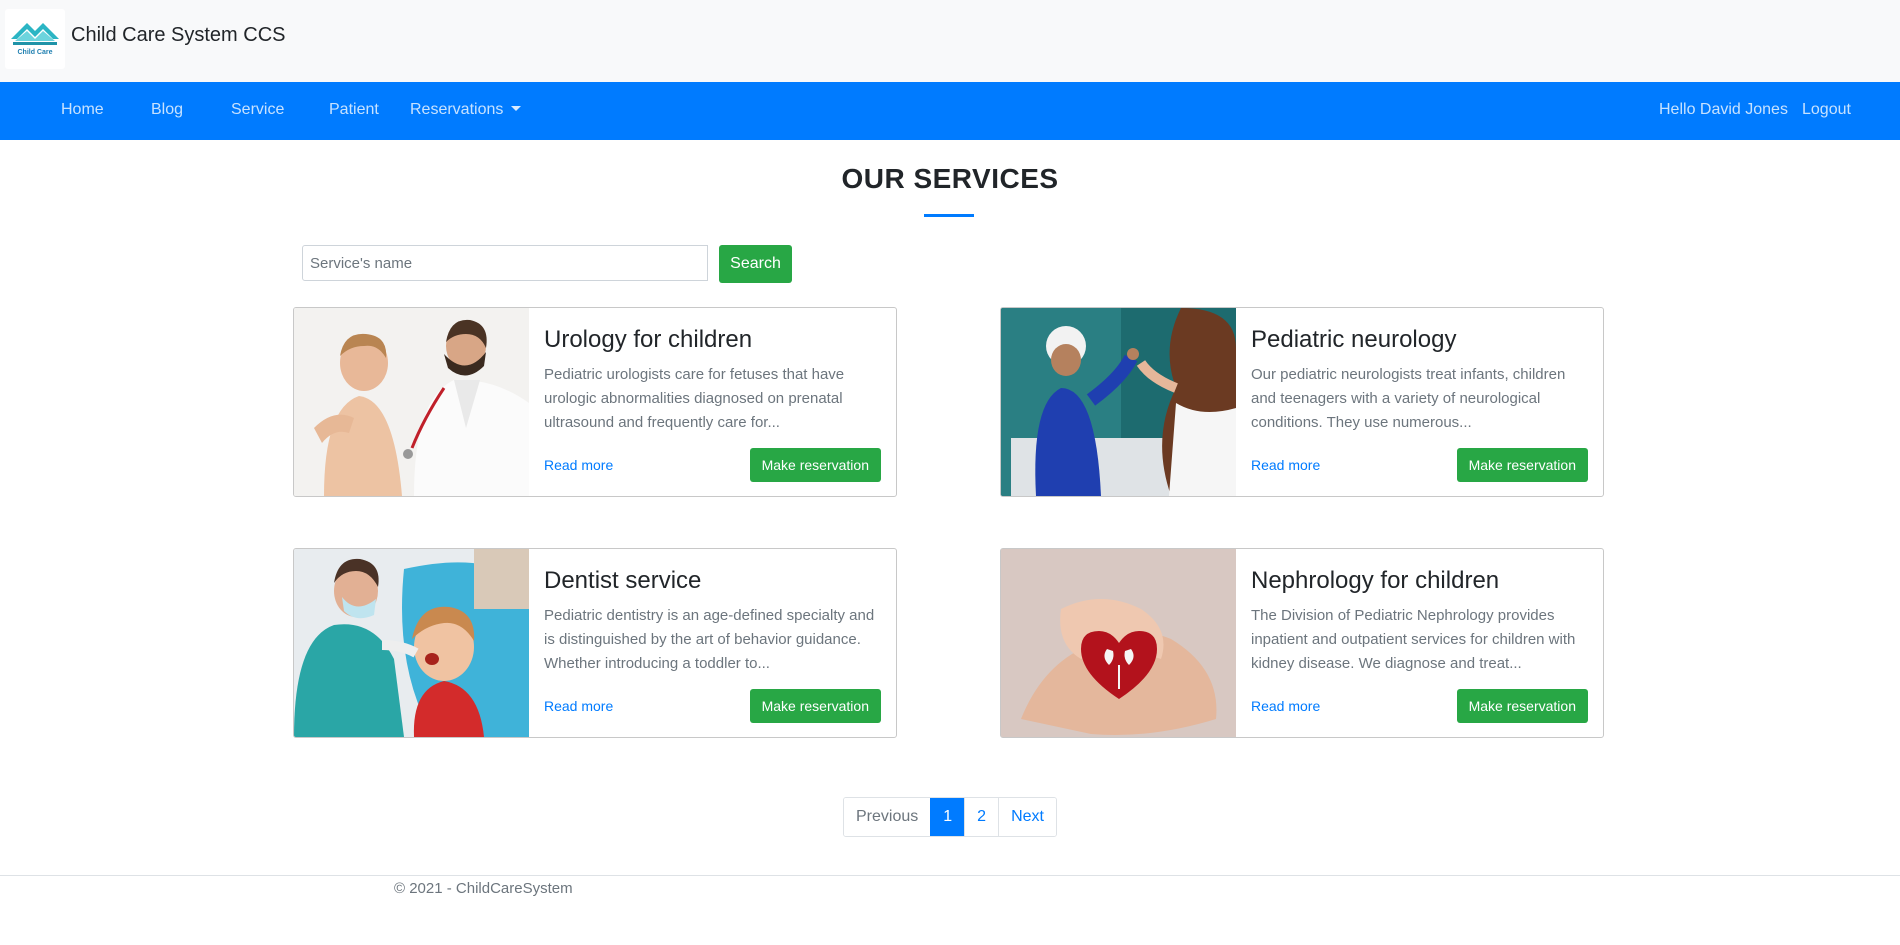 The width and height of the screenshot is (1900, 945). What do you see at coordinates (483, 888) in the screenshot?
I see `footer-copyright: © 2021 - ChildCareSystem` at bounding box center [483, 888].